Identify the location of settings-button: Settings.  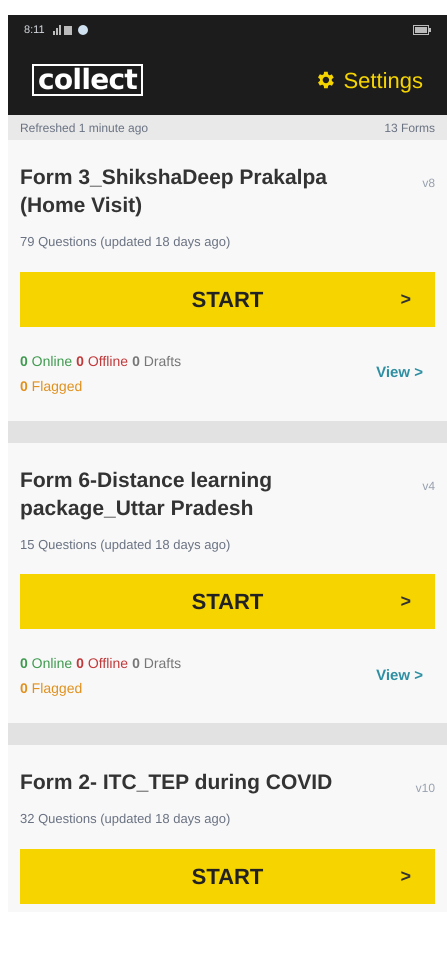
(368, 80).